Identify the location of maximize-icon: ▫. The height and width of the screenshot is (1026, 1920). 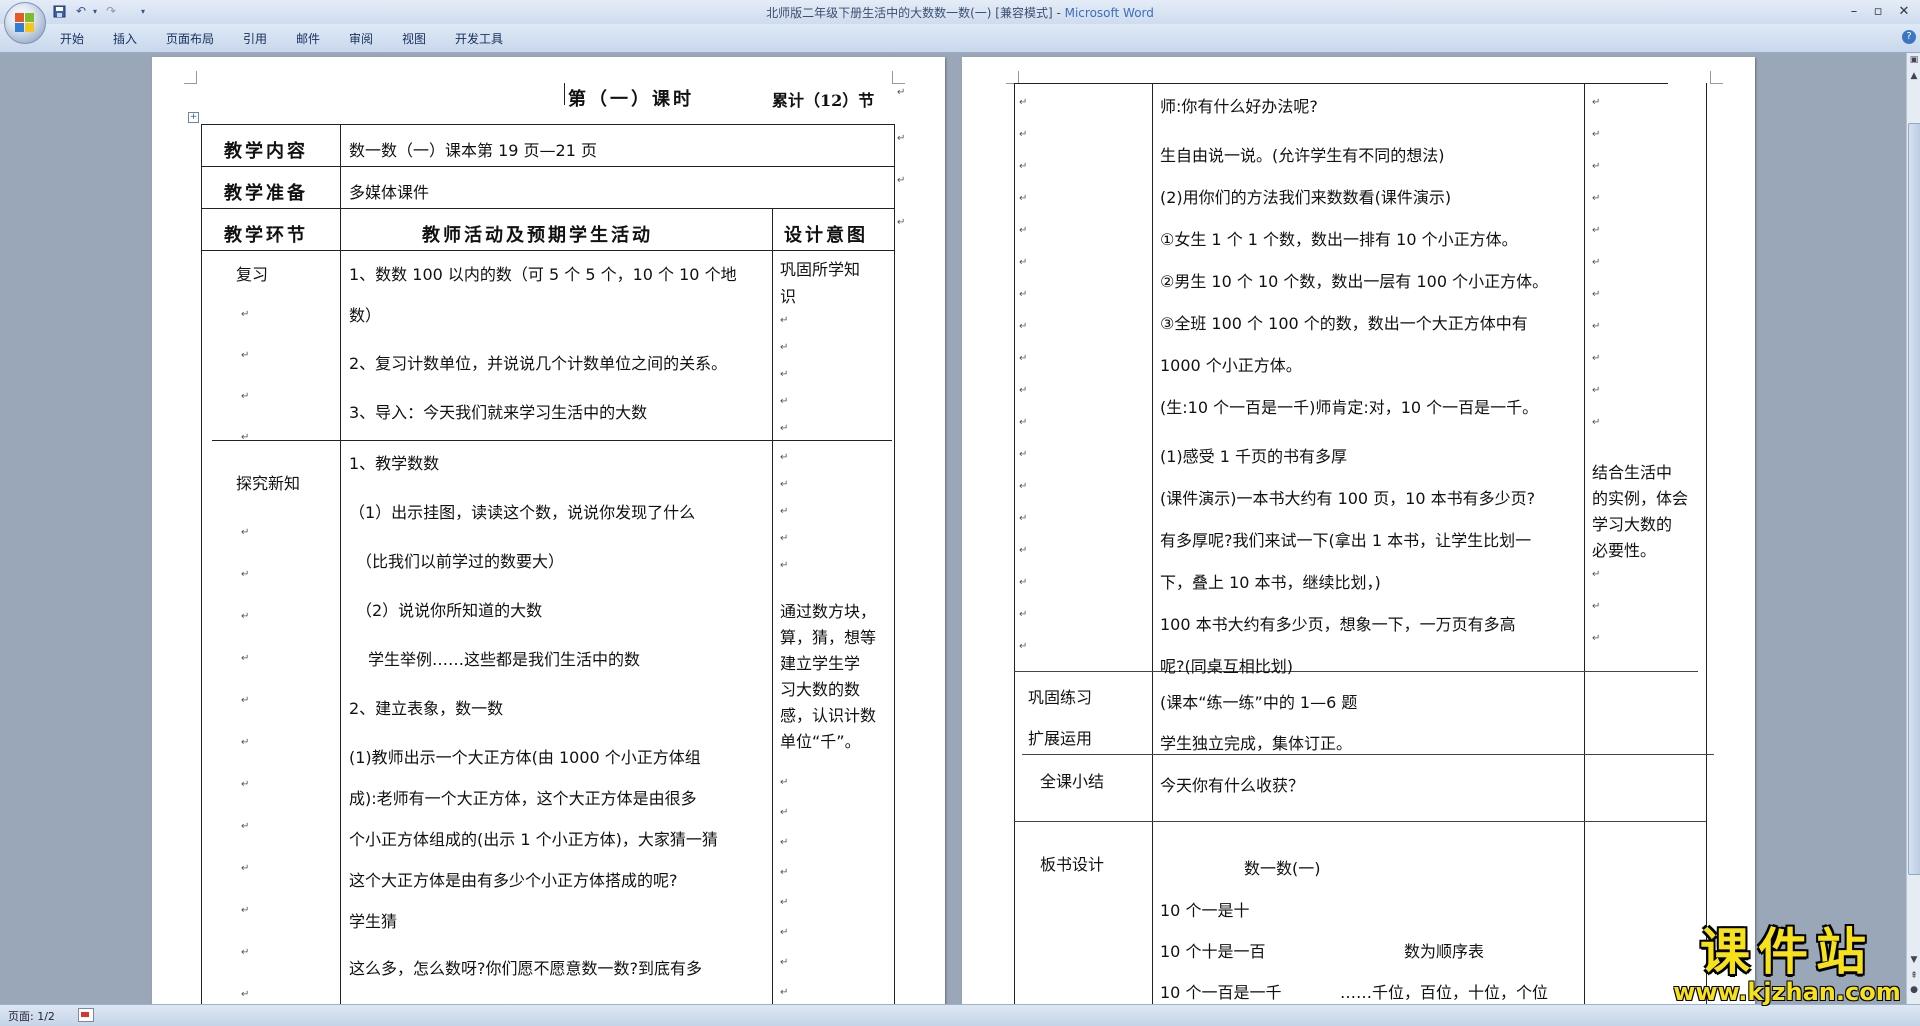
(1878, 11).